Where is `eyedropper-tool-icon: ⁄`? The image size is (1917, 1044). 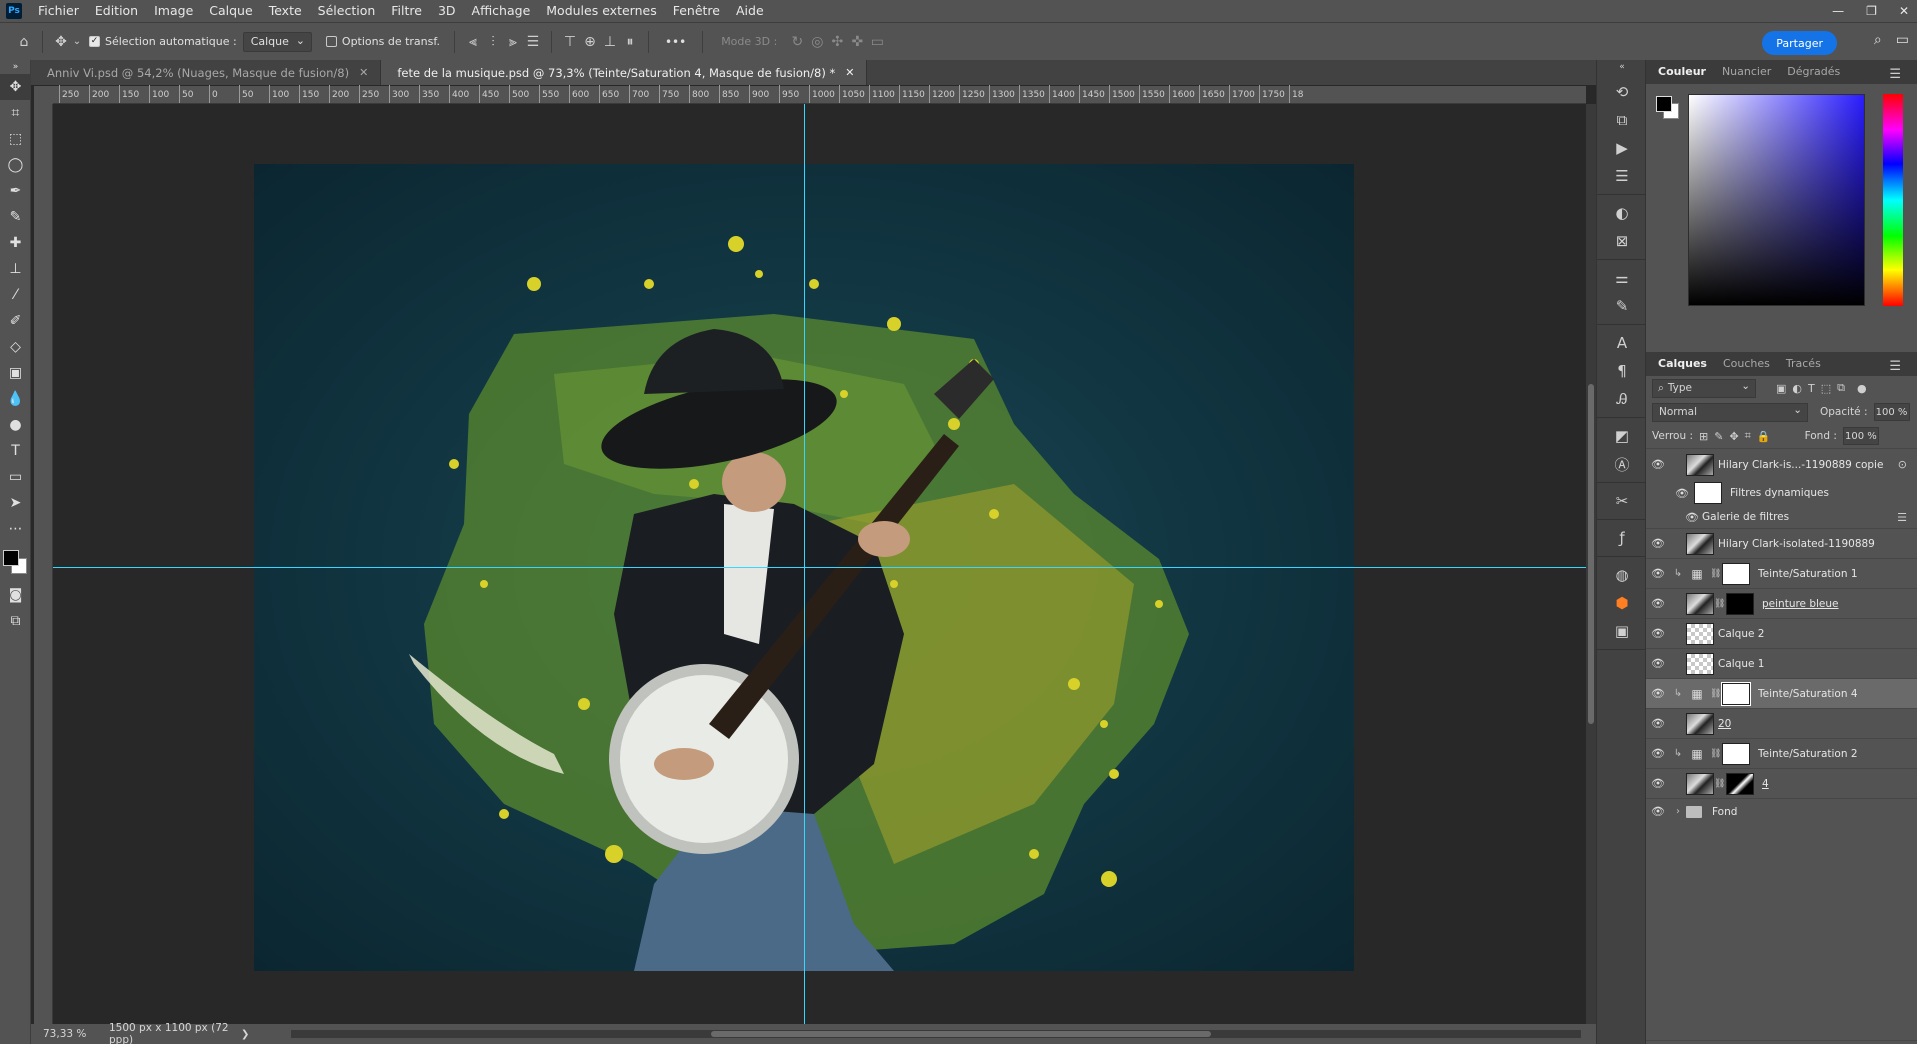
eyedropper-tool-icon: ⁄ is located at coordinates (15, 295).